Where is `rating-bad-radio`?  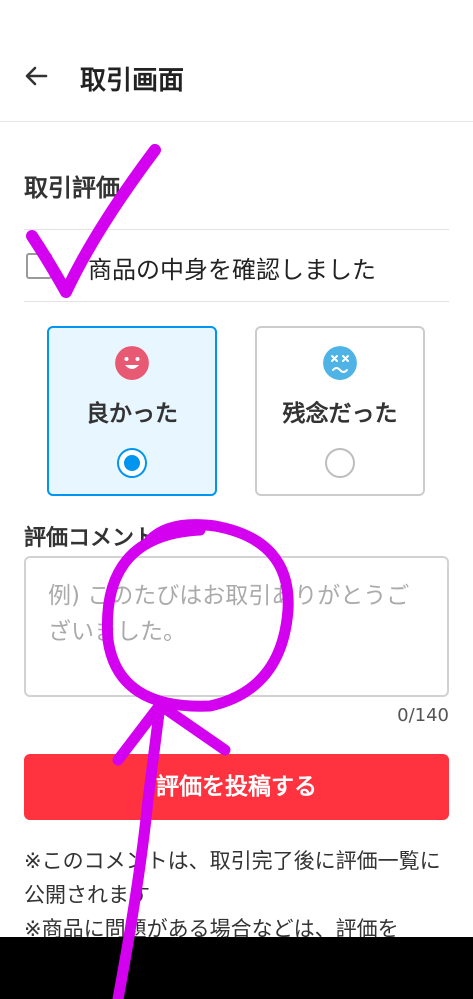 rating-bad-radio is located at coordinates (340, 463).